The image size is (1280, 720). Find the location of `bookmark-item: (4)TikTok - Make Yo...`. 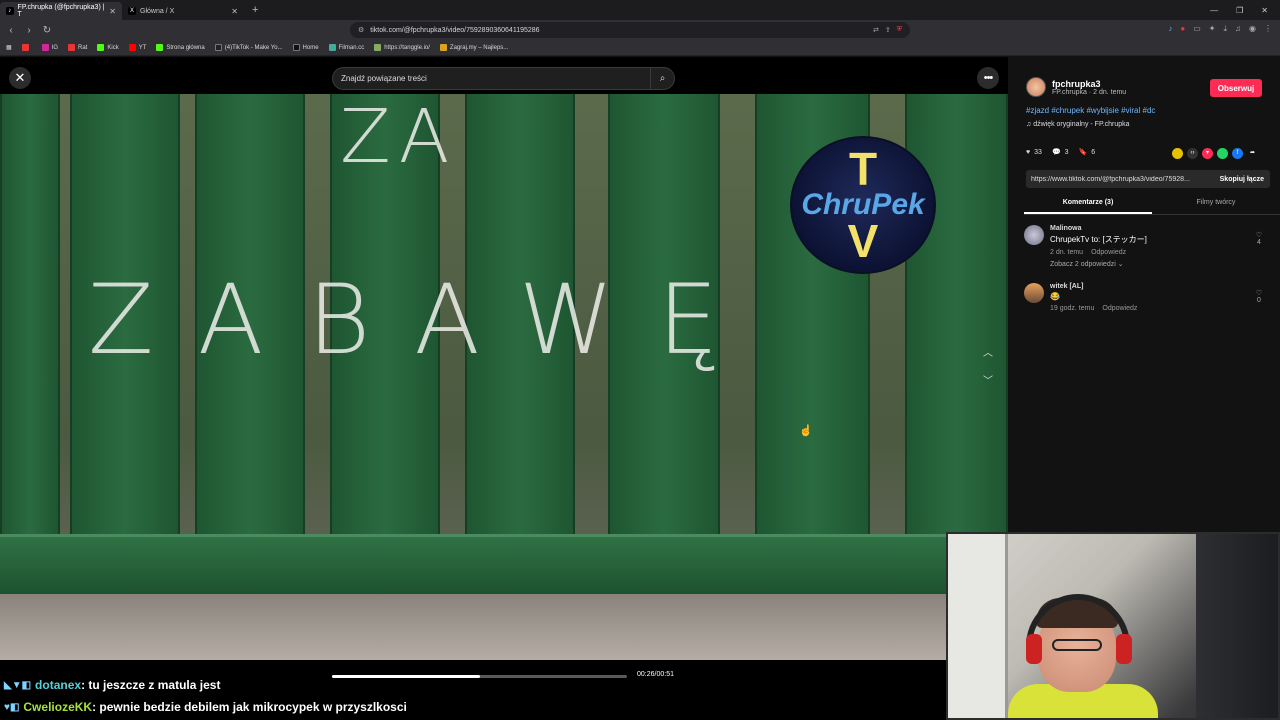

bookmark-item: (4)TikTok - Make Yo... is located at coordinates (248, 47).